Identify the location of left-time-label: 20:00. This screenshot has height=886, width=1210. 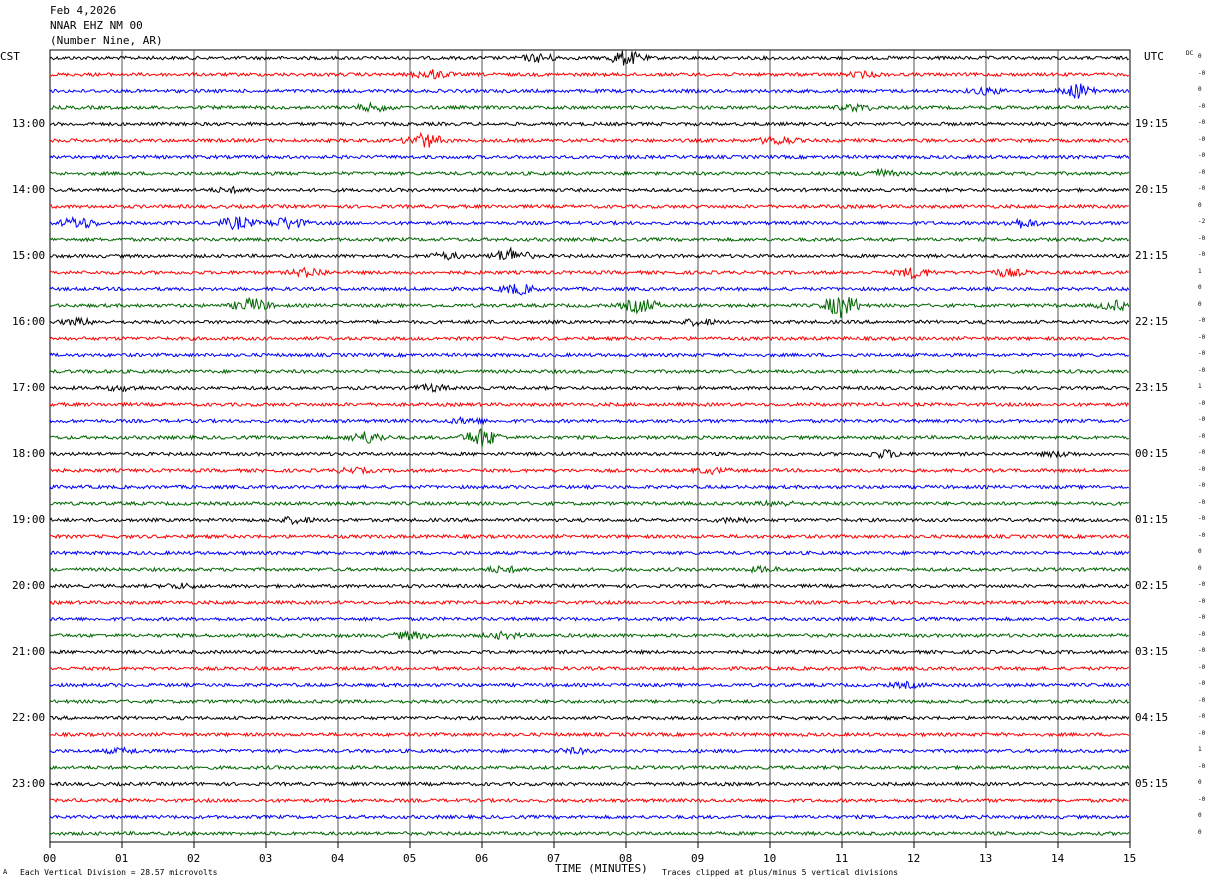
(29, 585).